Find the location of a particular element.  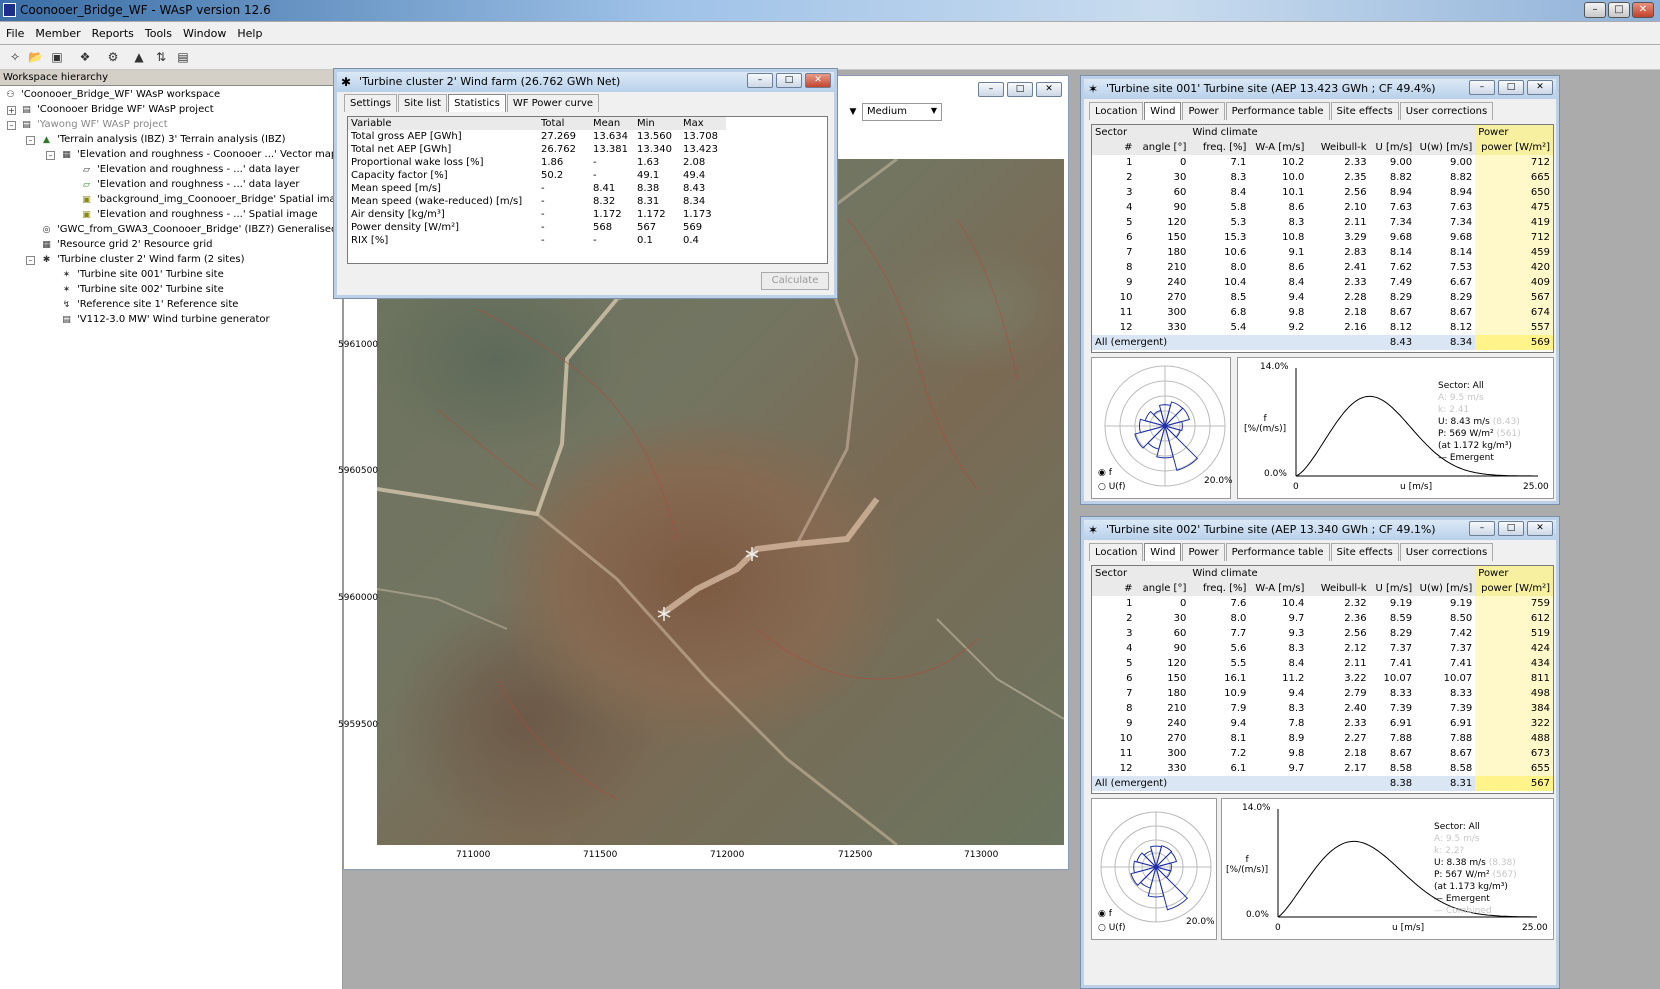

site2-minimize-button: – is located at coordinates (1482, 528).